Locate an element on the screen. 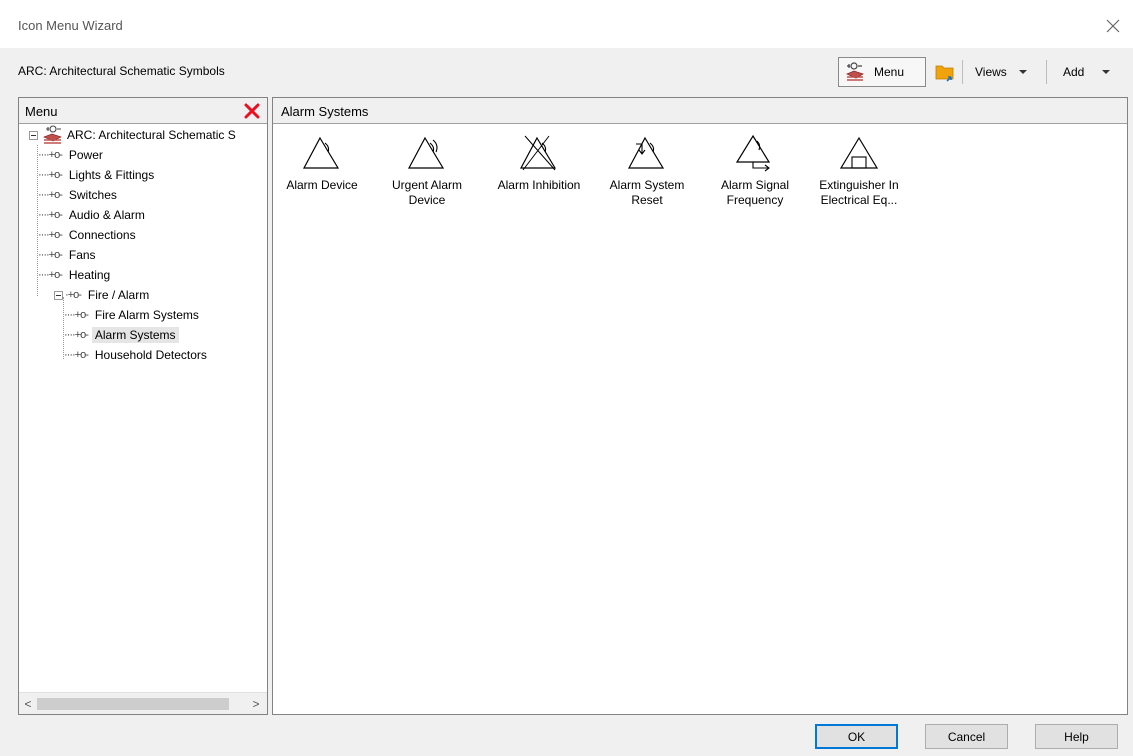  tree-item-label: Connections is located at coordinates (102, 235).